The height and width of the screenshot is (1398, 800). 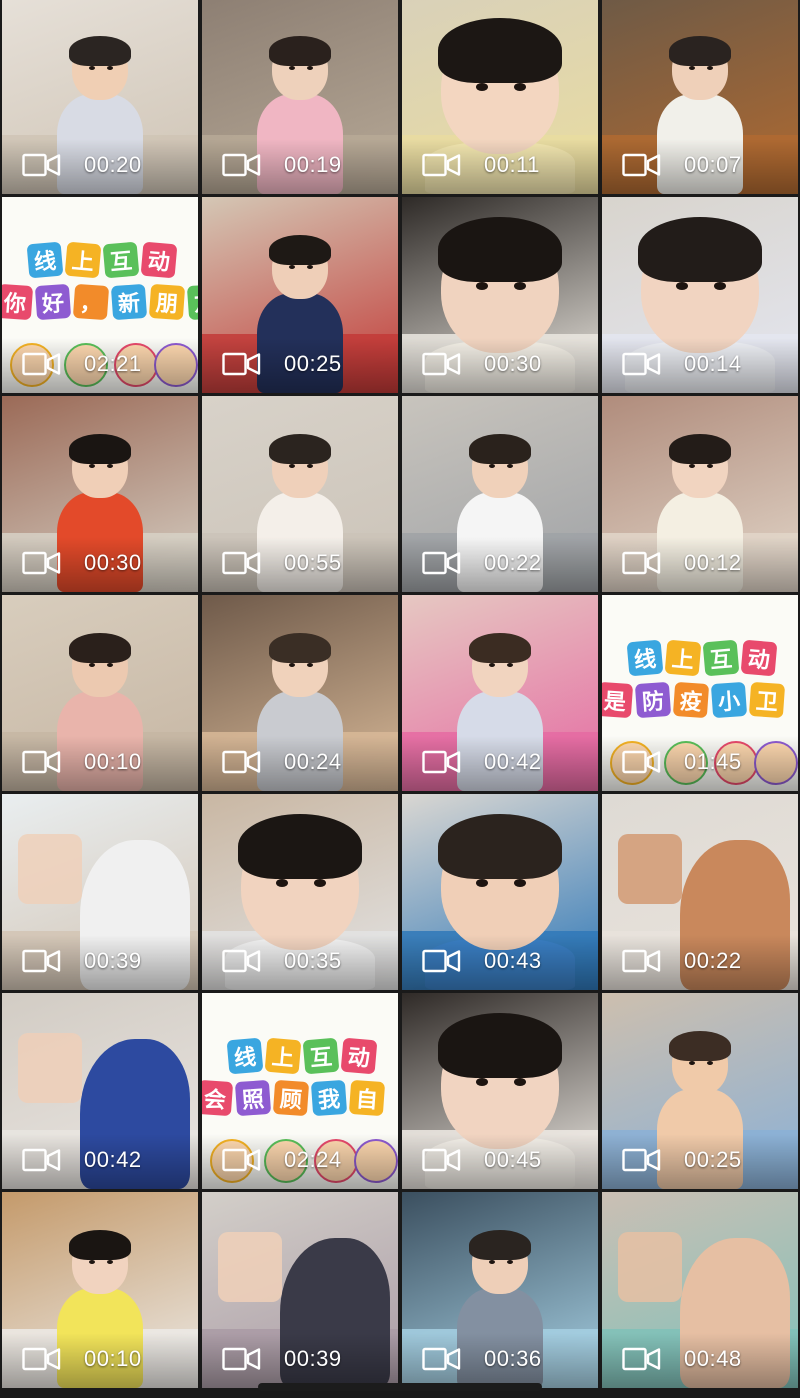 I want to click on video-meta: 00:07, so click(x=682, y=165).